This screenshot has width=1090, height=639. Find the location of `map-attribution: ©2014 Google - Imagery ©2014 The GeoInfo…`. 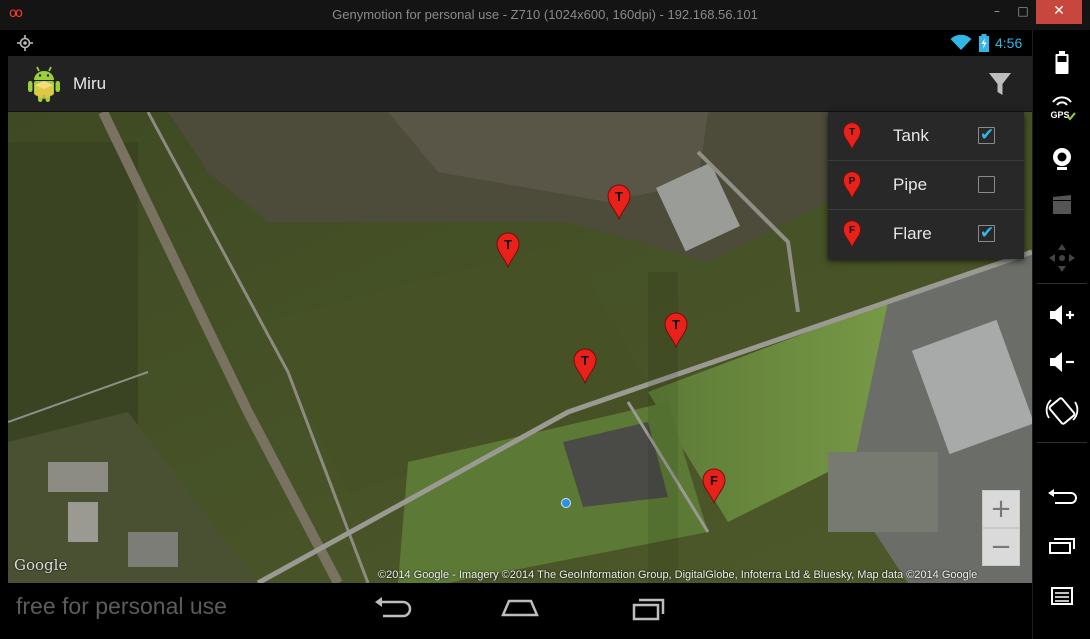

map-attribution: ©2014 Google - Imagery ©2014 The GeoInfo… is located at coordinates (678, 575).